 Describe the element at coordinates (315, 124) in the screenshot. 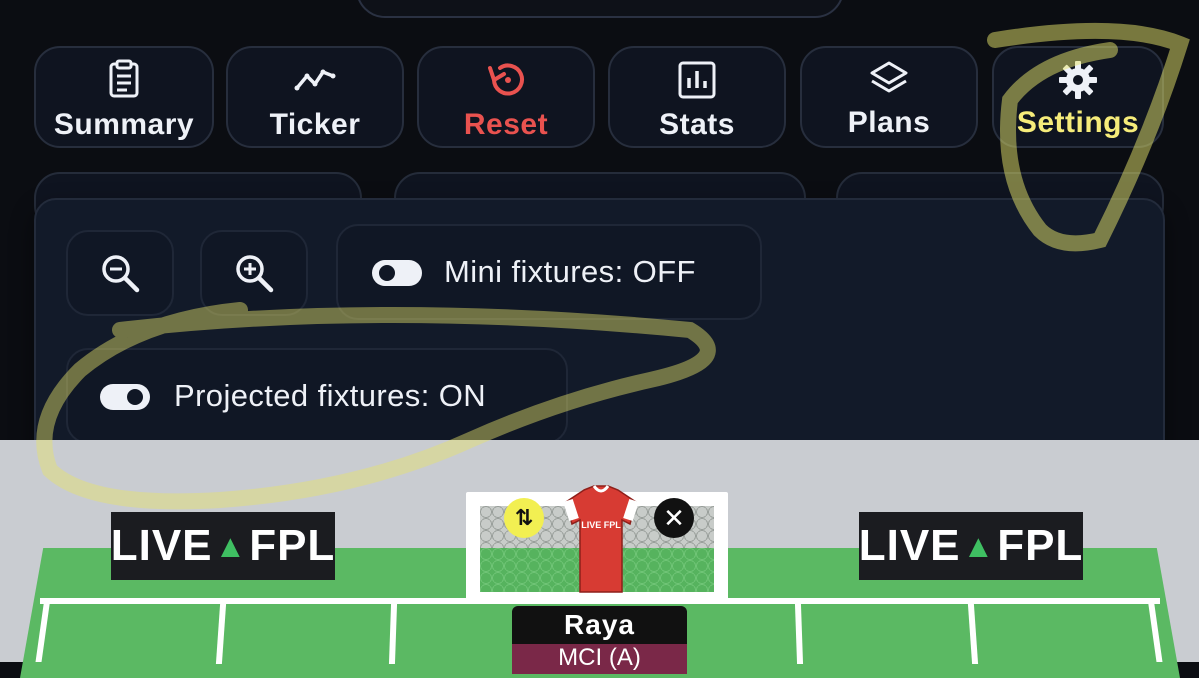

I see `ticker-label: Ticker` at that location.